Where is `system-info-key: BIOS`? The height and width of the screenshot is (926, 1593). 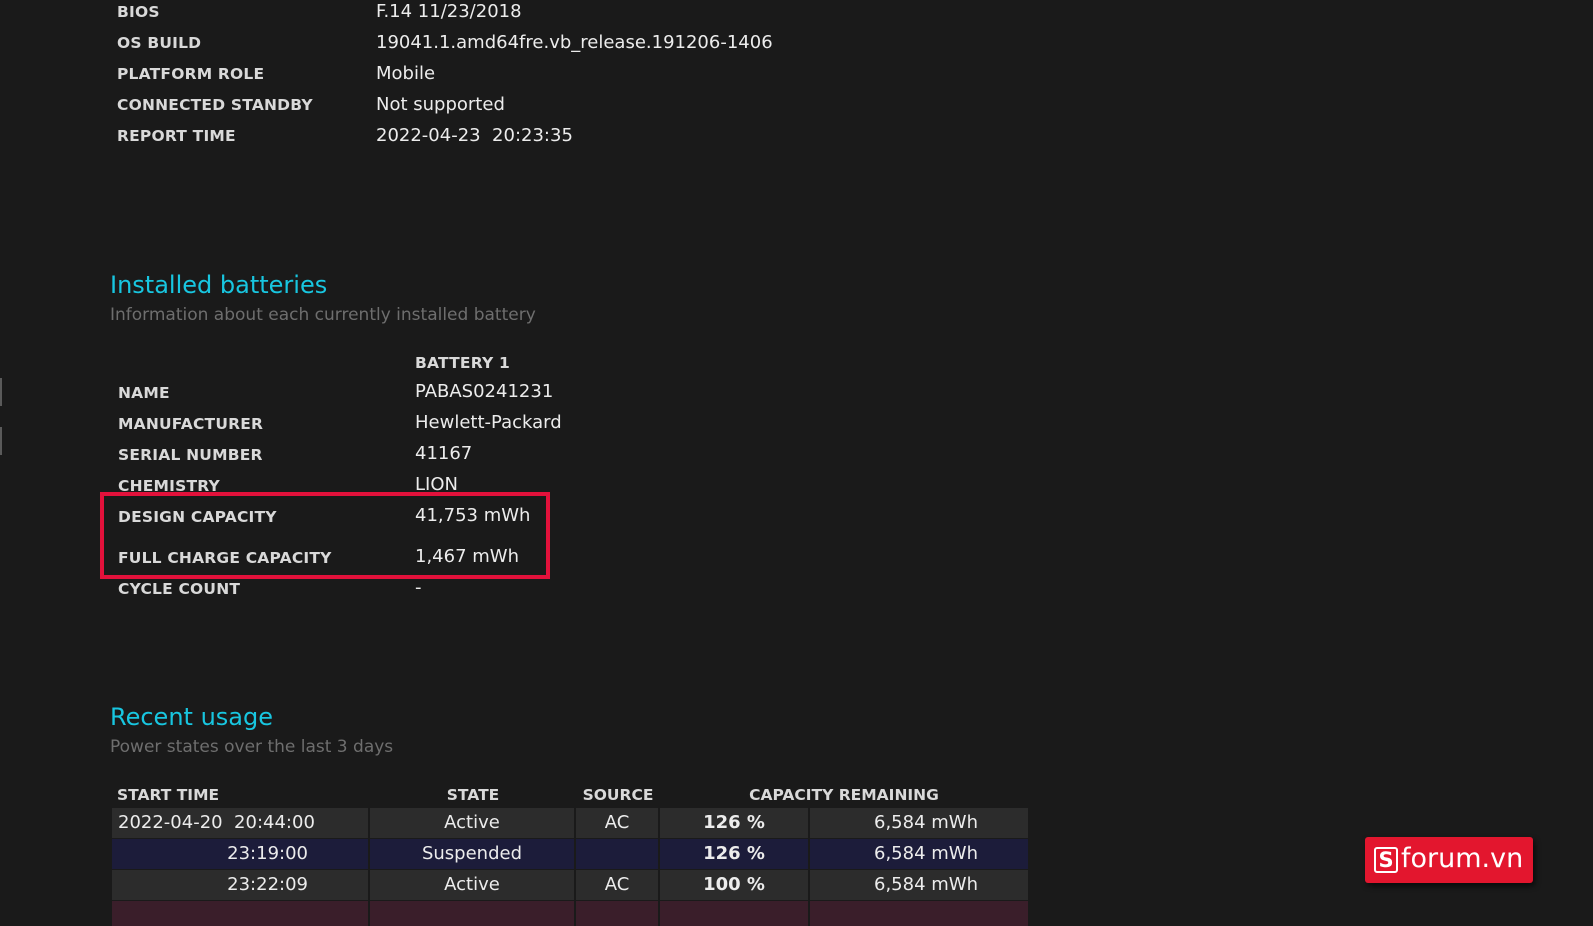
system-info-key: BIOS is located at coordinates (138, 12).